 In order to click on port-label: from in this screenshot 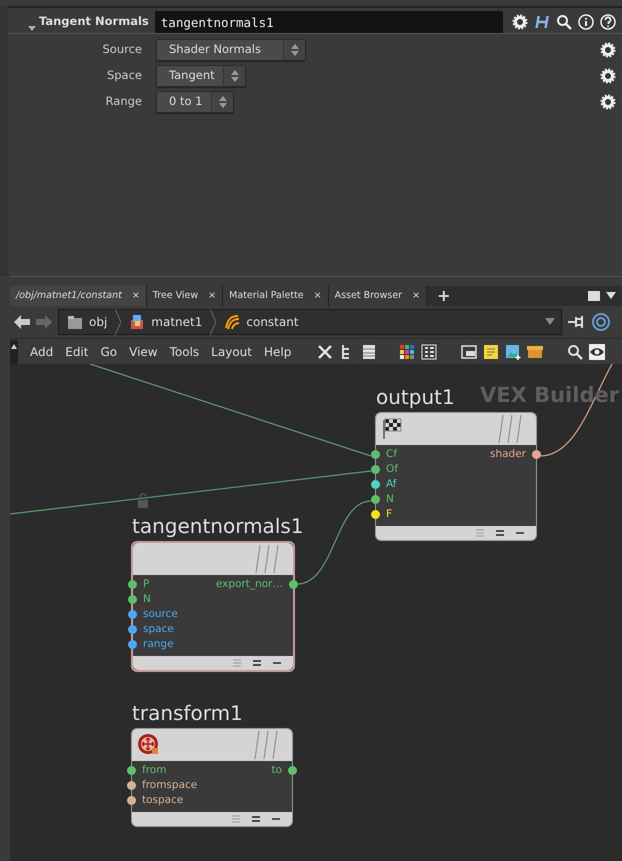, I will do `click(154, 770)`.